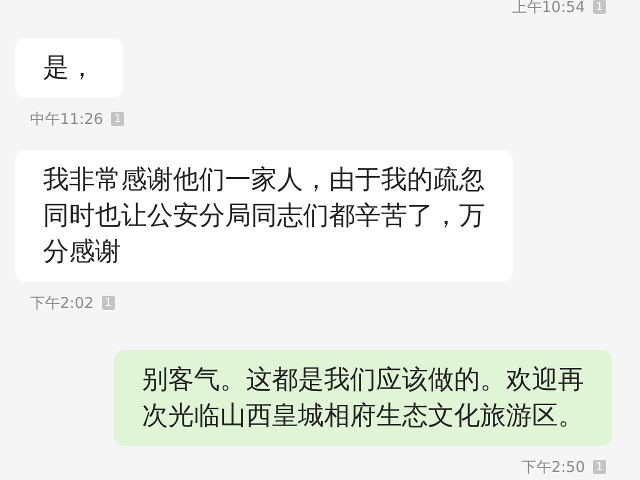 The width and height of the screenshot is (640, 480). Describe the element at coordinates (69, 68) in the screenshot. I see `message-bubble: 是，` at that location.